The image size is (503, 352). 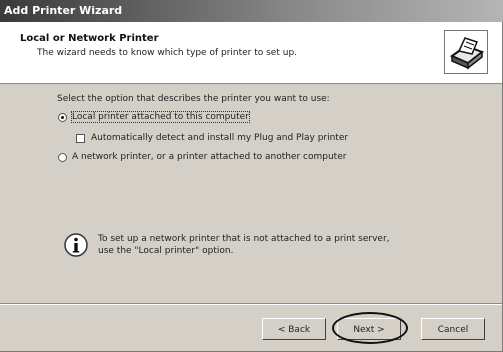 I want to click on local-printer-label-text: Local printer attached to this computer, so click(x=160, y=117).